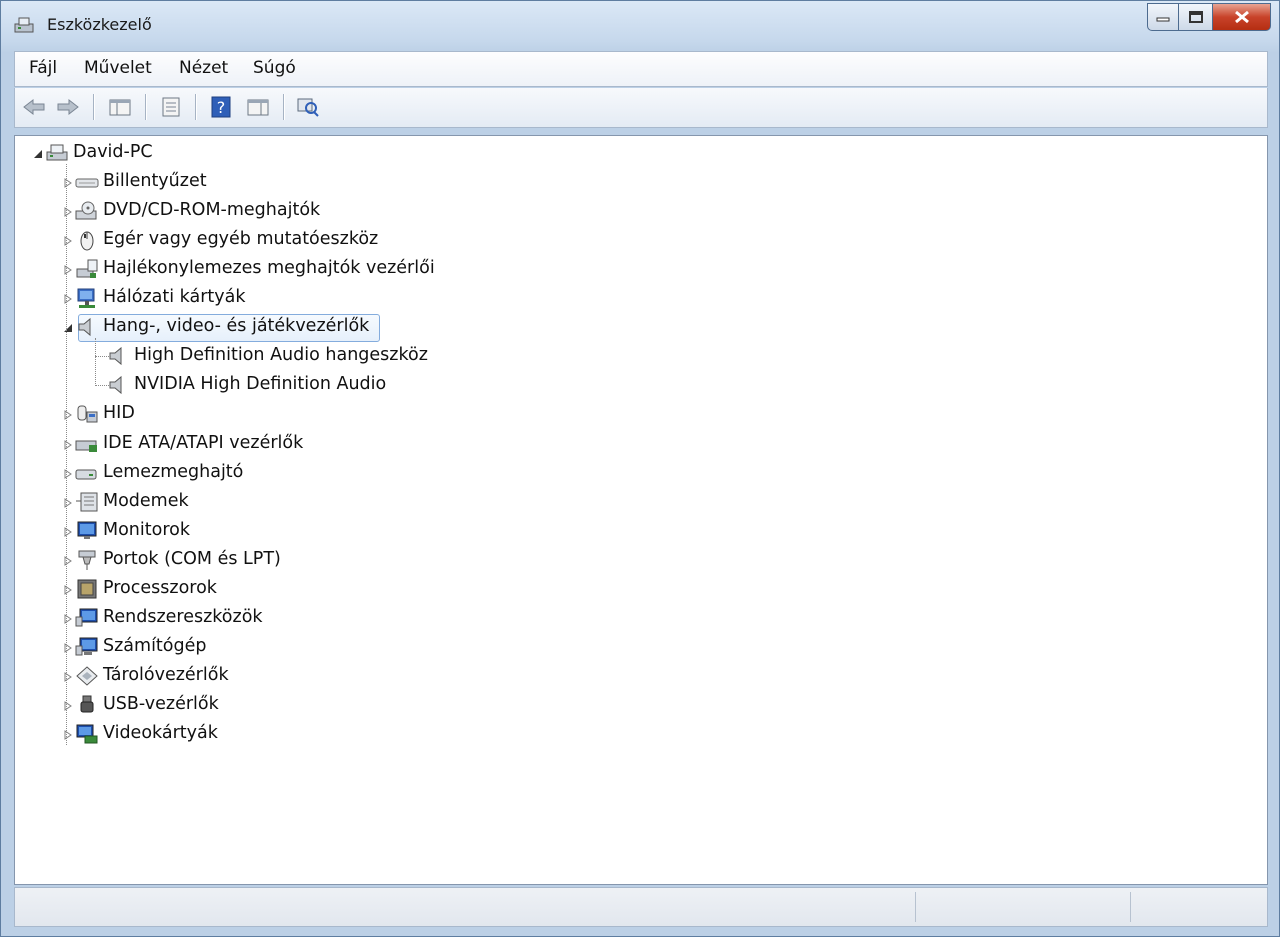  I want to click on back-button, so click(34, 107).